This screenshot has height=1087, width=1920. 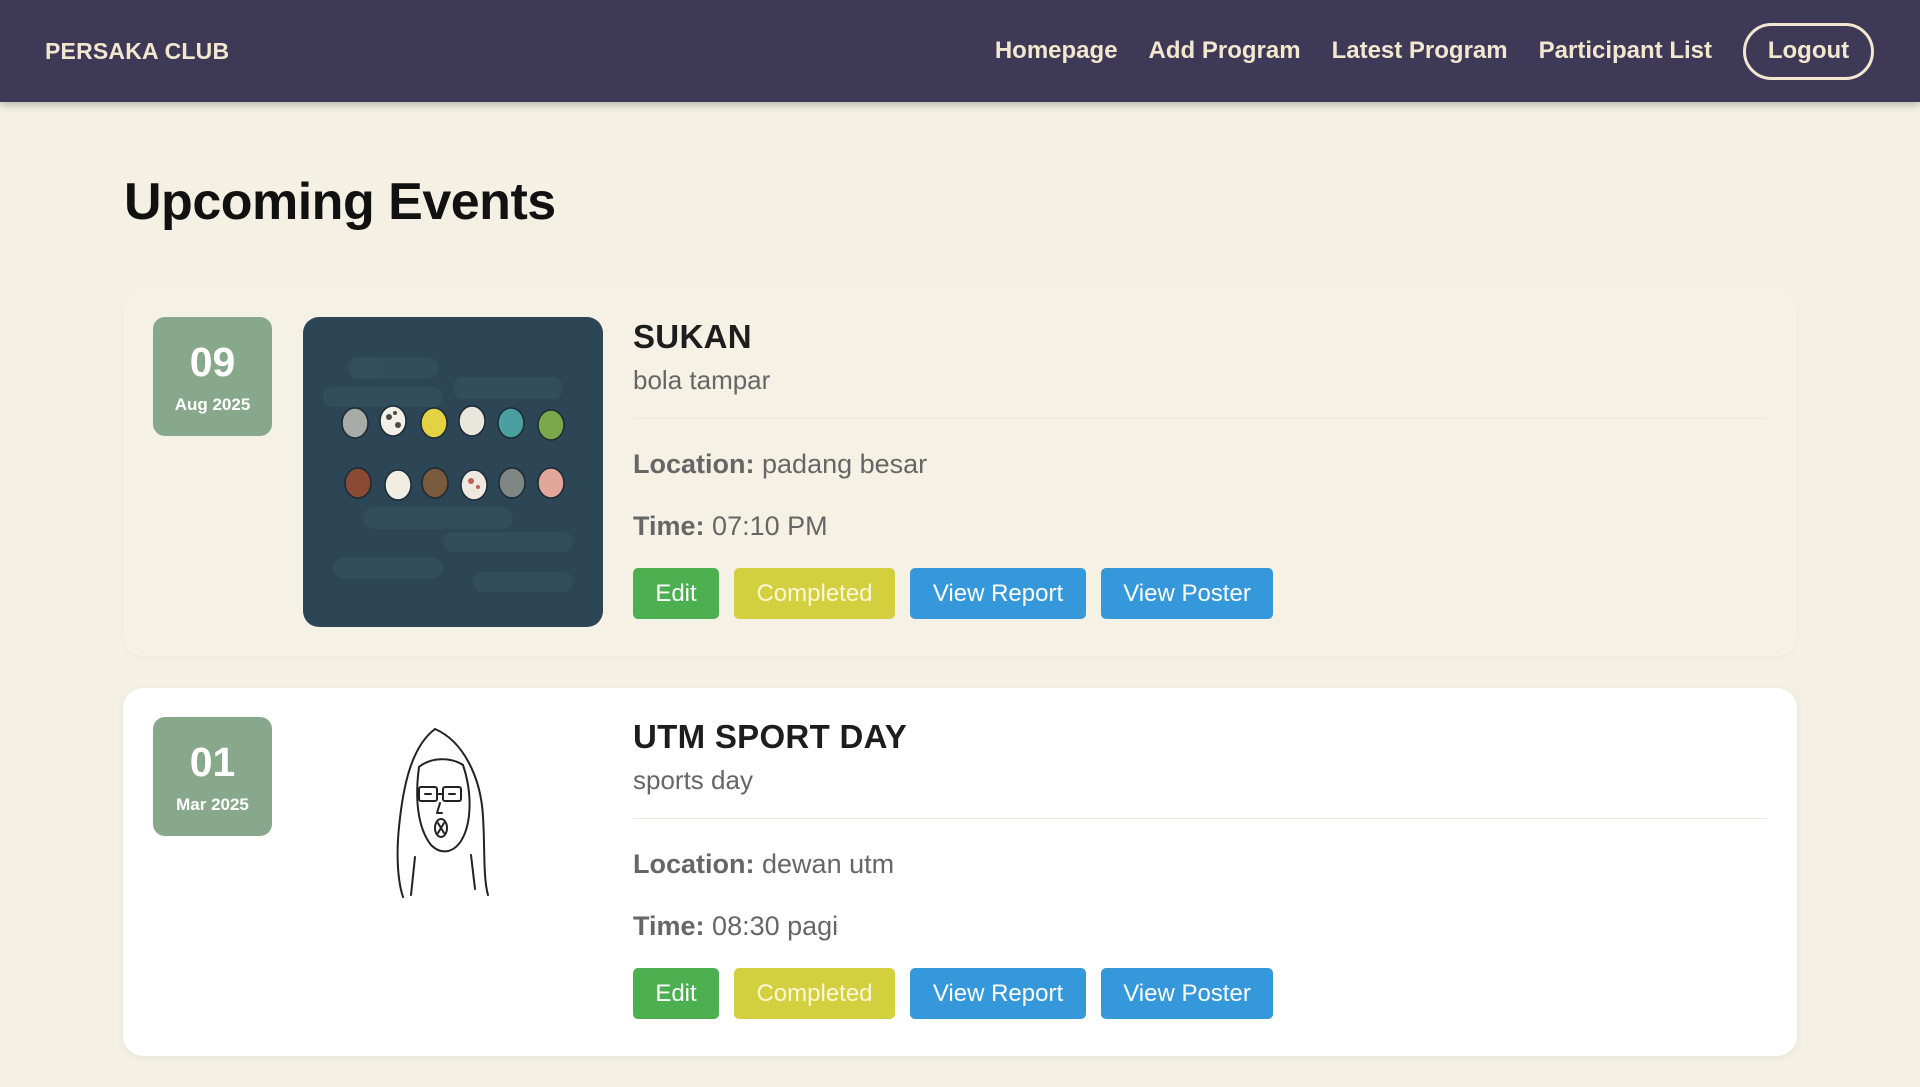 What do you see at coordinates (828, 864) in the screenshot?
I see `location-value: dewan utm` at bounding box center [828, 864].